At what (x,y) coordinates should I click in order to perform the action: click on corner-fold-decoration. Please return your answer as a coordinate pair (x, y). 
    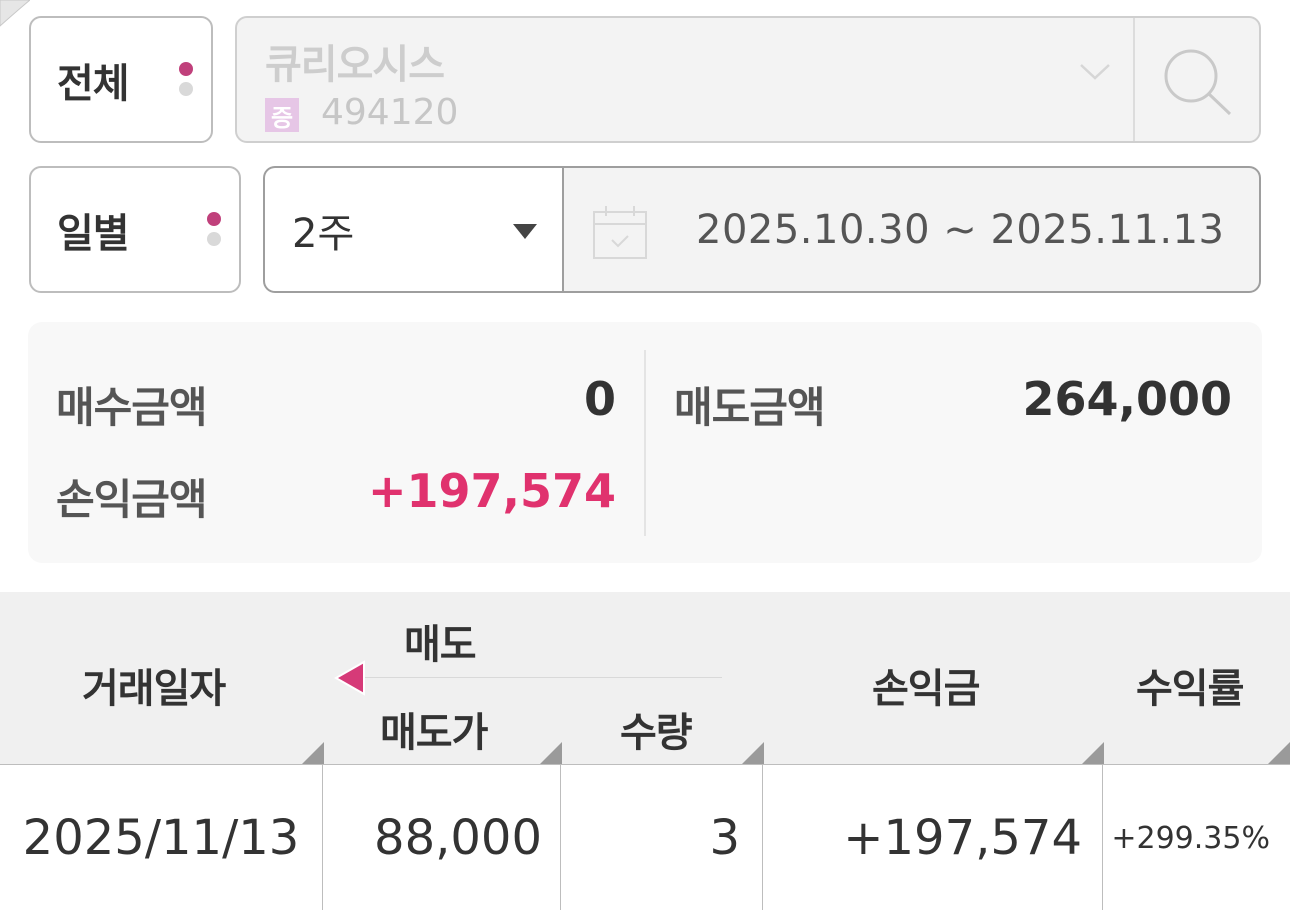
    Looking at the image, I should click on (15, 13).